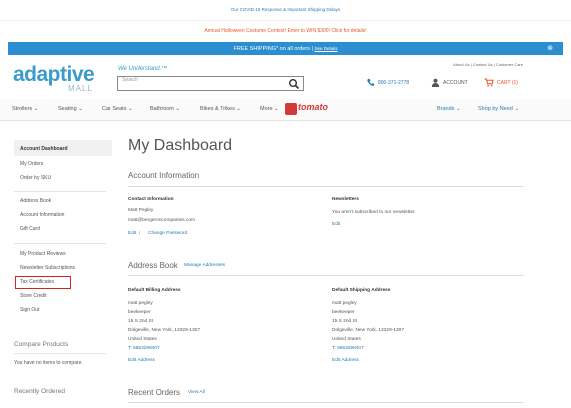  What do you see at coordinates (154, 290) in the screenshot?
I see `billing-address-label: Default Billing Address` at bounding box center [154, 290].